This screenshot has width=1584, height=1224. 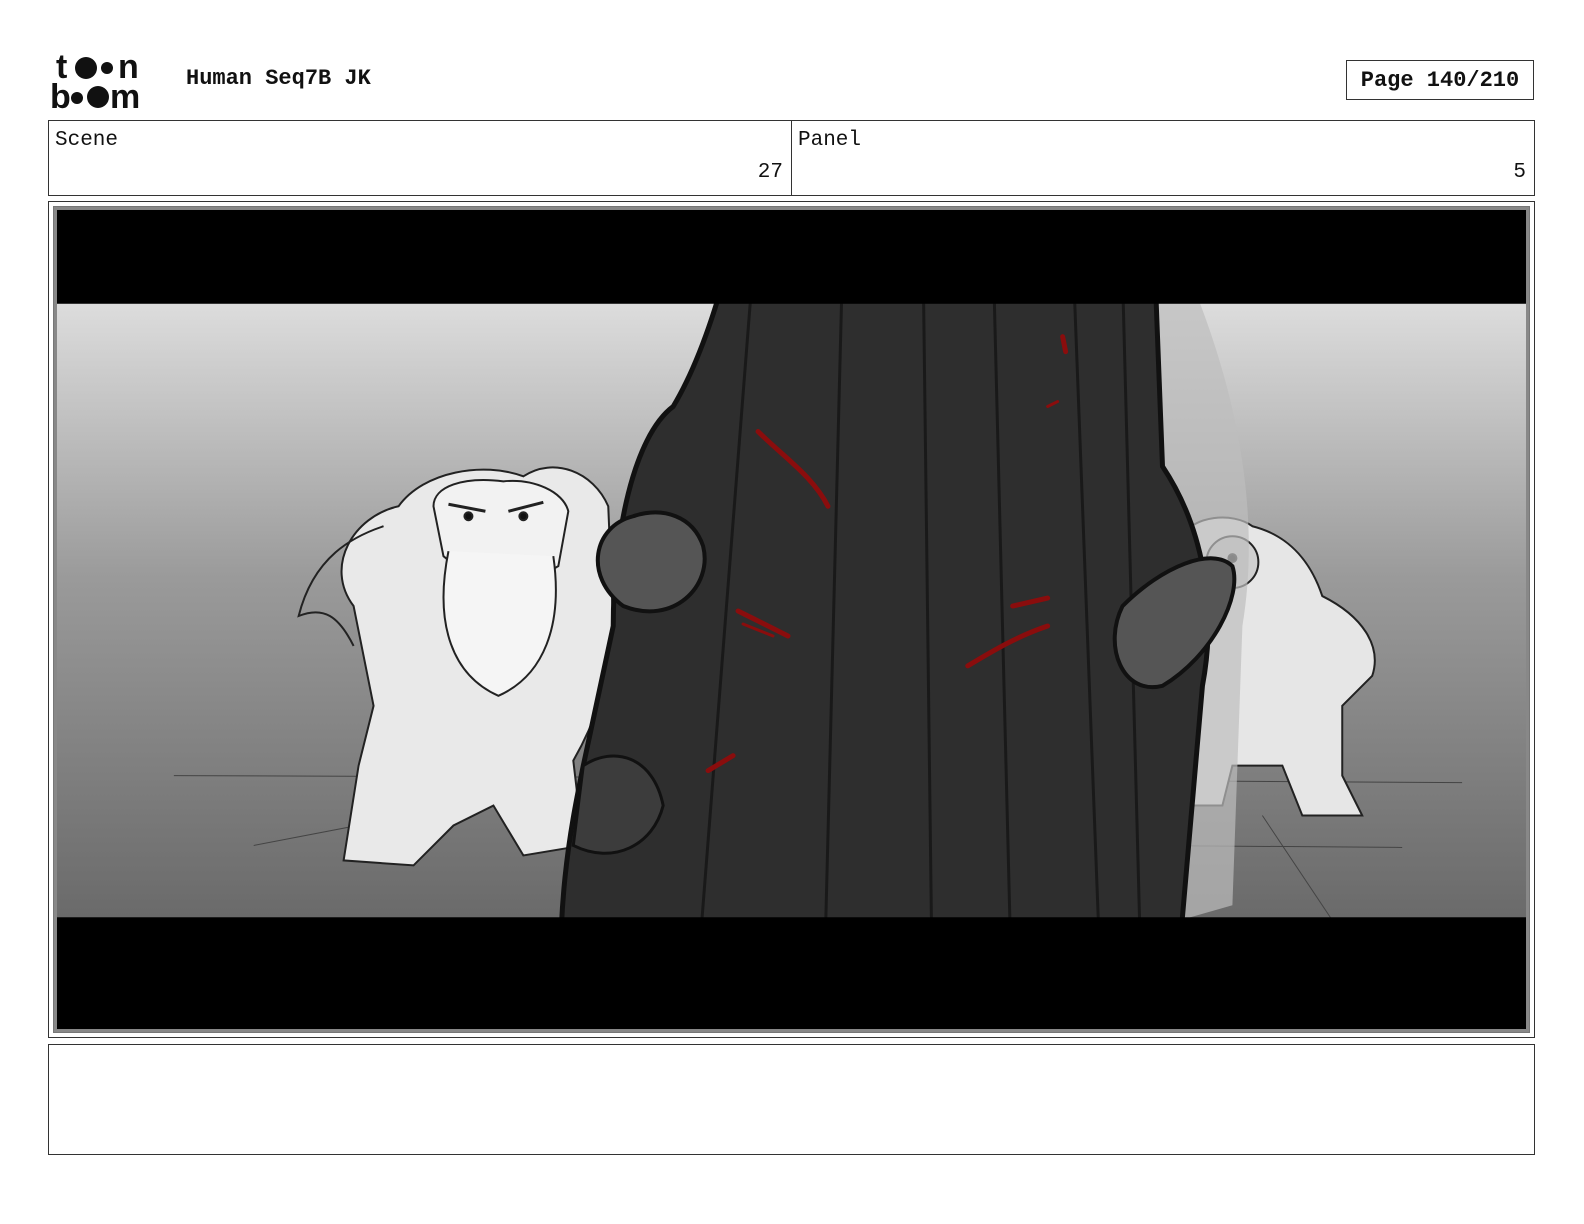 What do you see at coordinates (791, 974) in the screenshot?
I see `letterbox-bottom` at bounding box center [791, 974].